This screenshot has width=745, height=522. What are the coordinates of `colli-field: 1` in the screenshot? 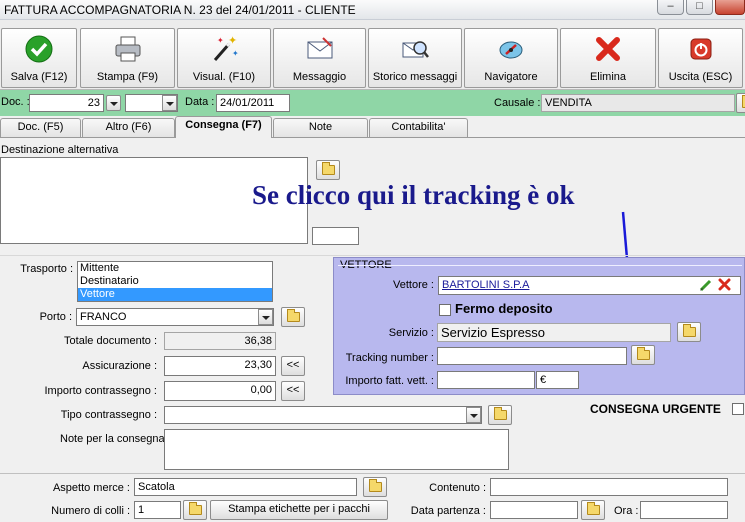 It's located at (157, 510).